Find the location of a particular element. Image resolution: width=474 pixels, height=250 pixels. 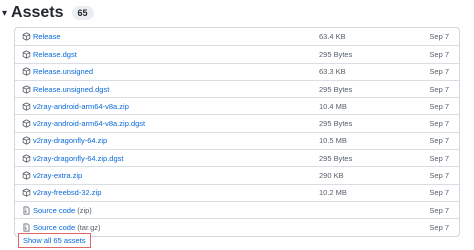

asset-name: Release.dgst is located at coordinates (55, 54).